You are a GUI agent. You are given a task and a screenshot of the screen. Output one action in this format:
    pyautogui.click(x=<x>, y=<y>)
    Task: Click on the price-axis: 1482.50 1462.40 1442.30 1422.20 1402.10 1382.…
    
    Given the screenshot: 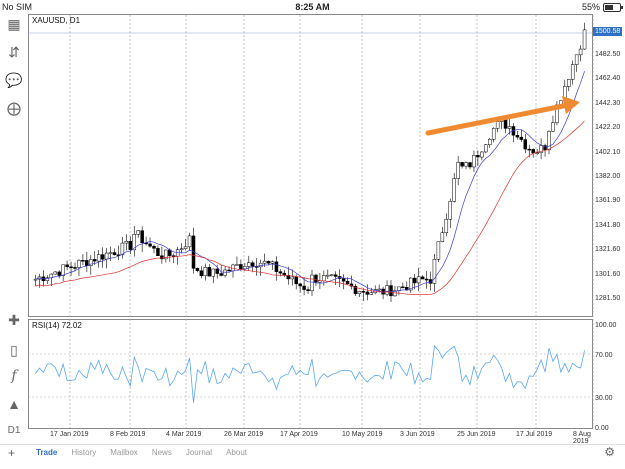 What is the action you would take?
    pyautogui.click(x=609, y=229)
    